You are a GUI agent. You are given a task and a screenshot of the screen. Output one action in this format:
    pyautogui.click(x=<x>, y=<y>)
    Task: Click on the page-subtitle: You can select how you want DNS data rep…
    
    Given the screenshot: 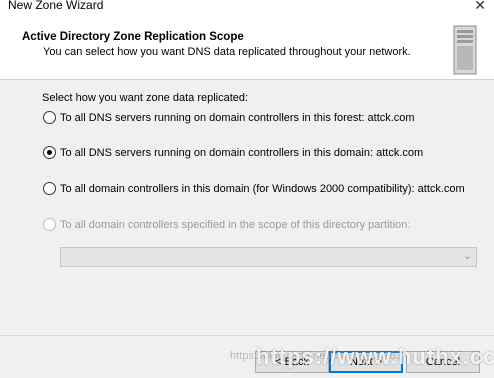 What is the action you would take?
    pyautogui.click(x=227, y=52)
    